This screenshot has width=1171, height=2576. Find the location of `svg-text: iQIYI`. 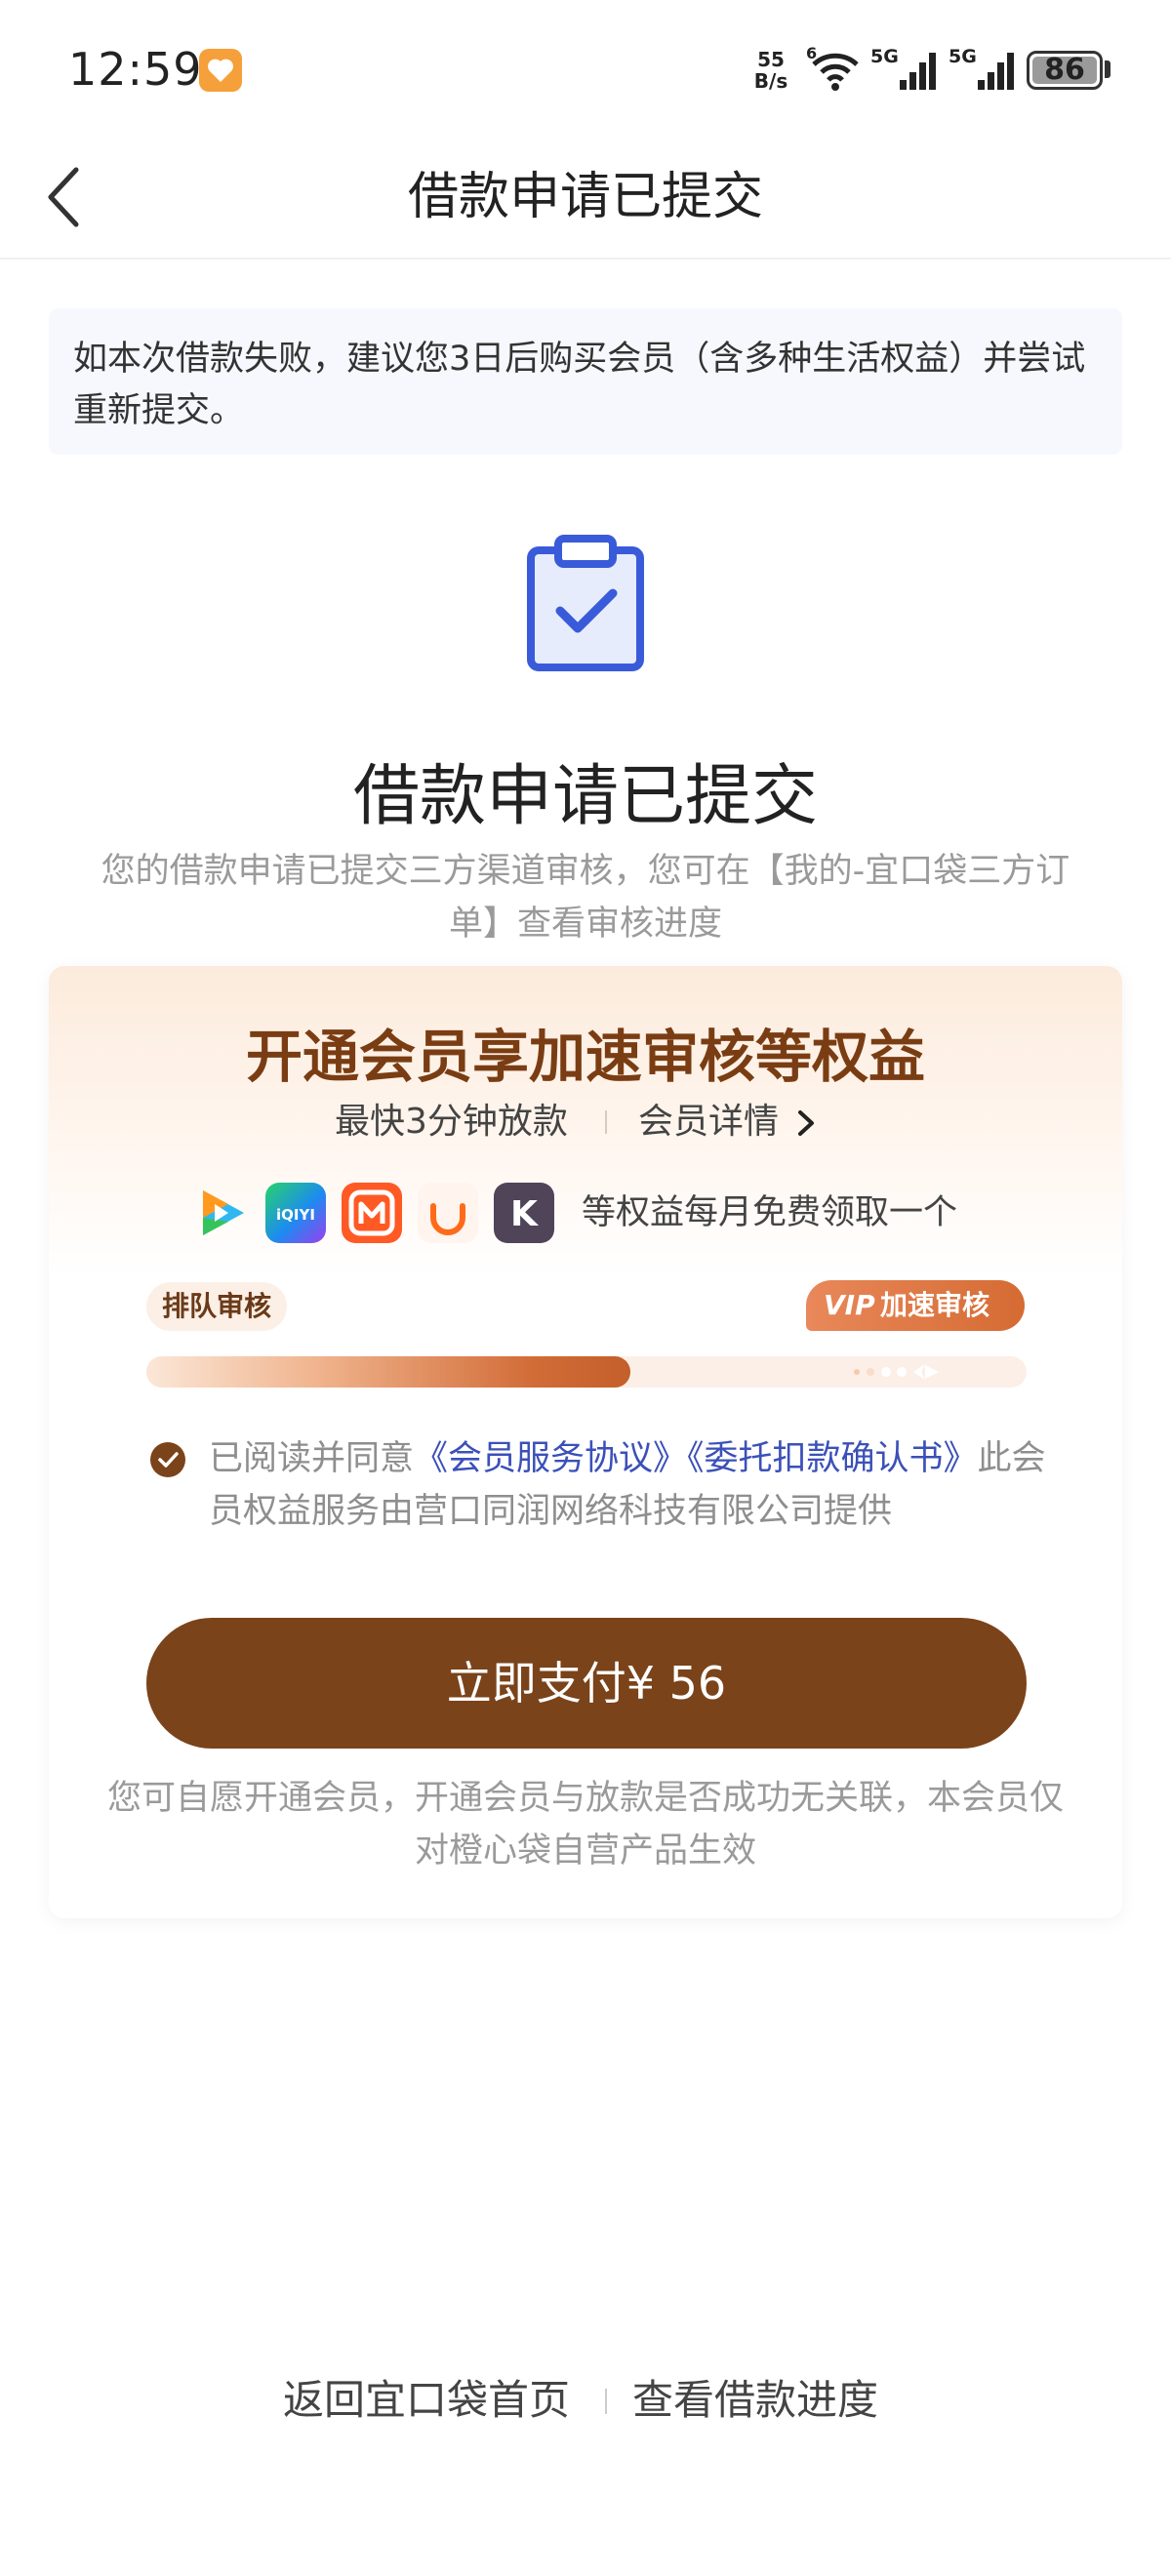

svg-text: iQIYI is located at coordinates (295, 1215).